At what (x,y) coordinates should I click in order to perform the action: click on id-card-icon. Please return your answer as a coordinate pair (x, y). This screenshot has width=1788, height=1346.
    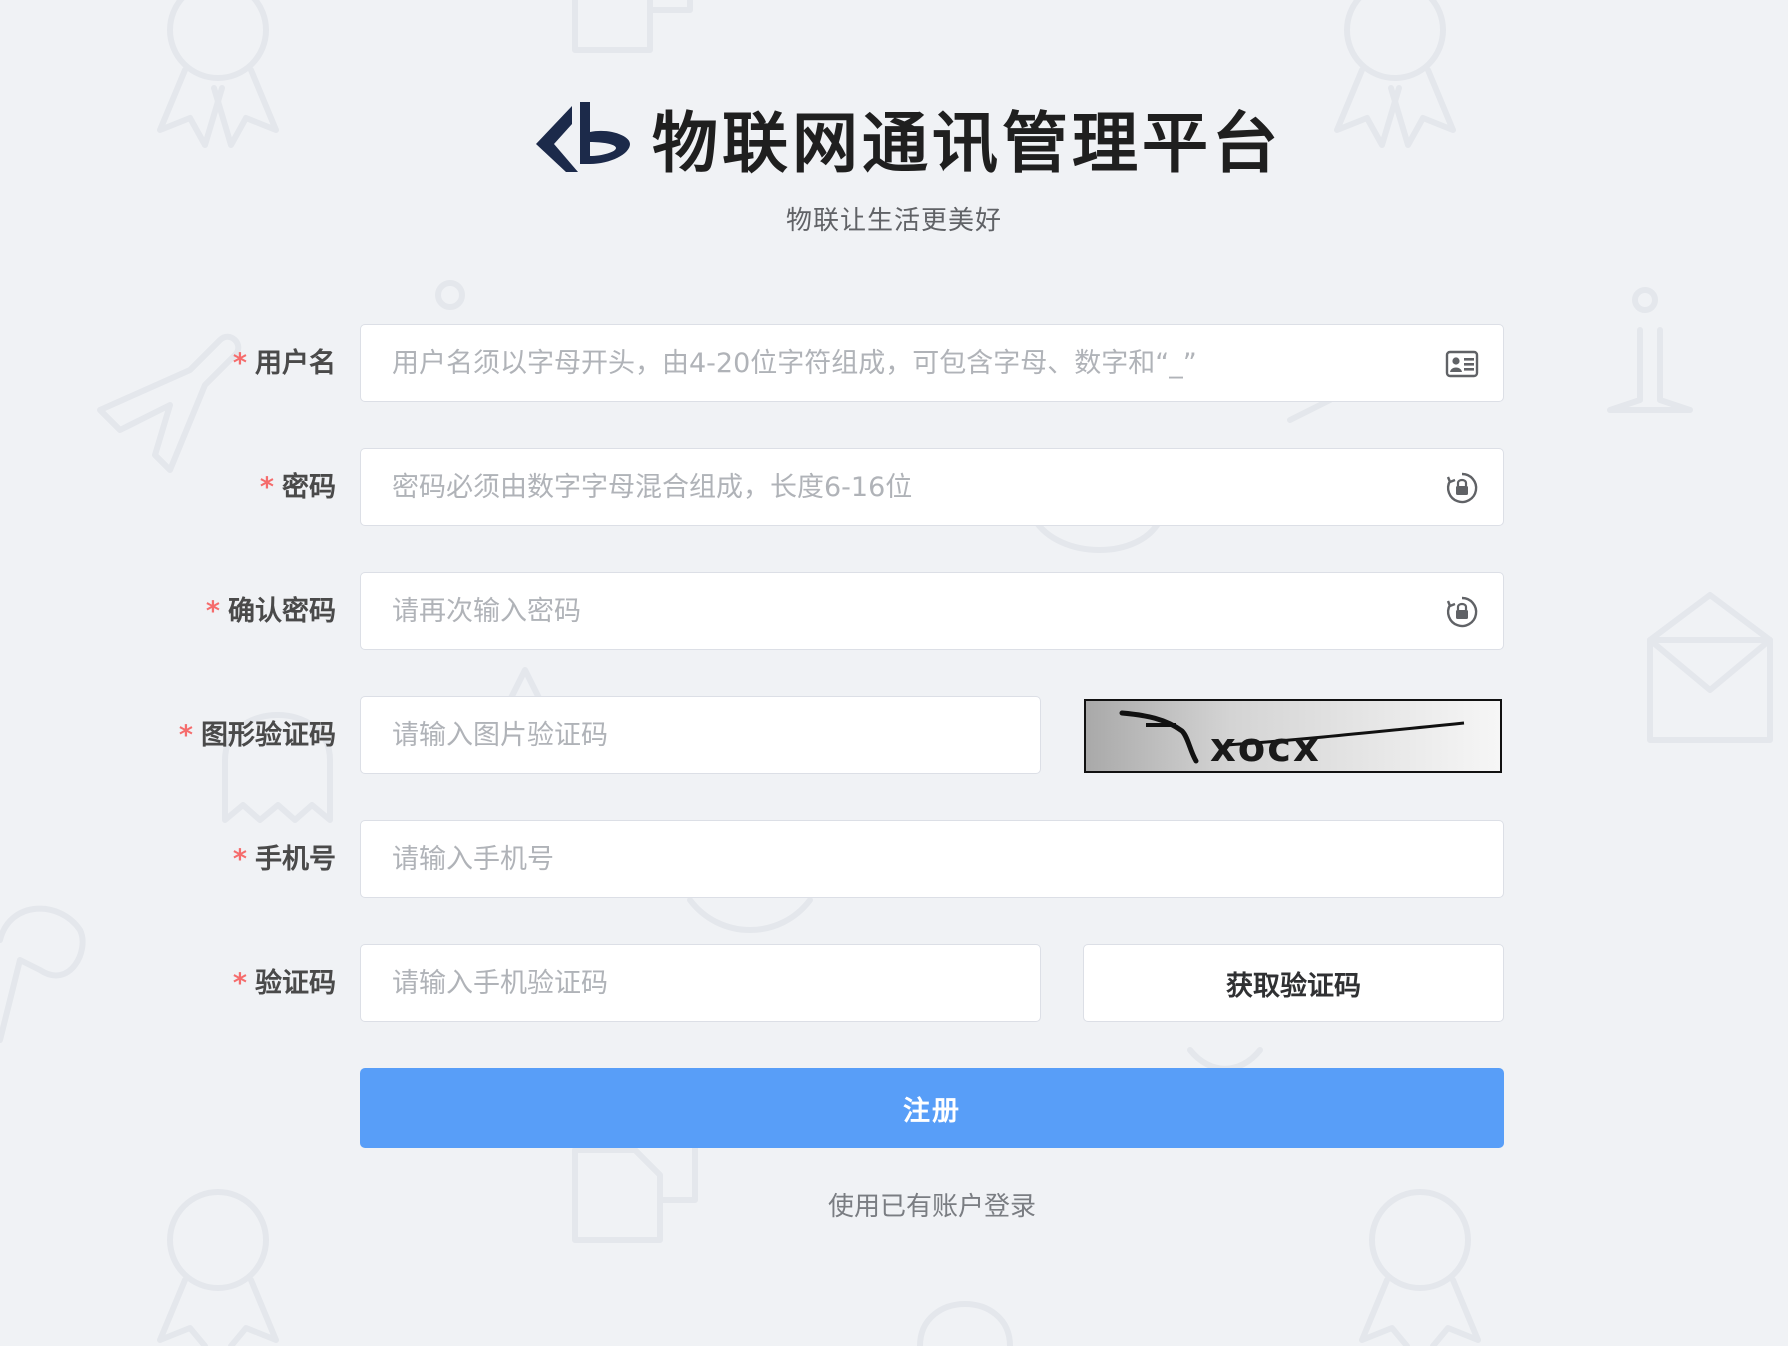
    Looking at the image, I should click on (1462, 364).